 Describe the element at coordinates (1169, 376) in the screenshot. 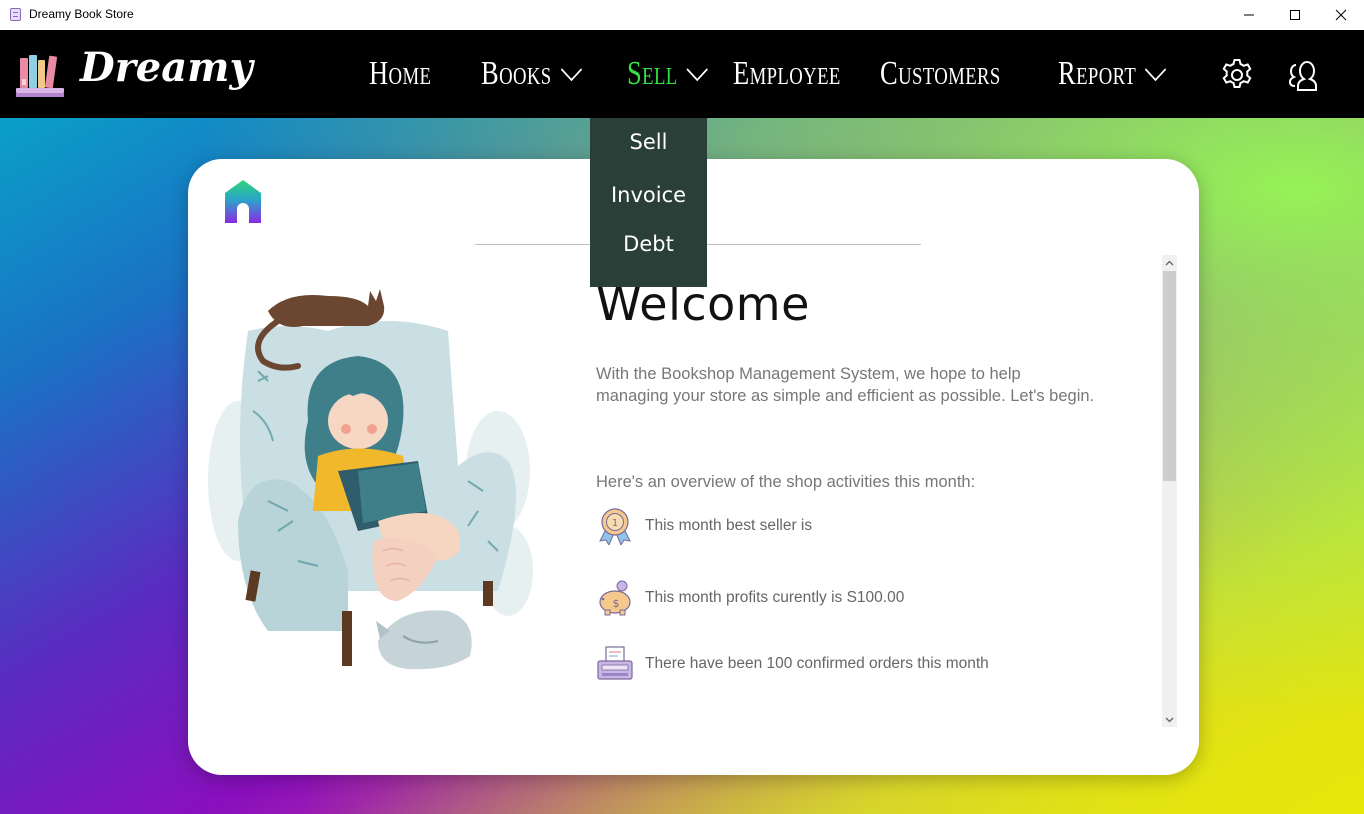

I see `scroll-thumb` at that location.